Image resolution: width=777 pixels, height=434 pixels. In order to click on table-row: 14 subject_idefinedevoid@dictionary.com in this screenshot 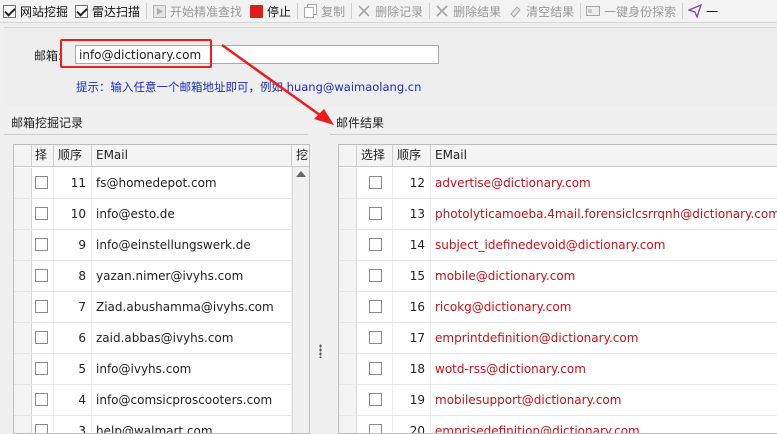, I will do `click(558, 245)`.